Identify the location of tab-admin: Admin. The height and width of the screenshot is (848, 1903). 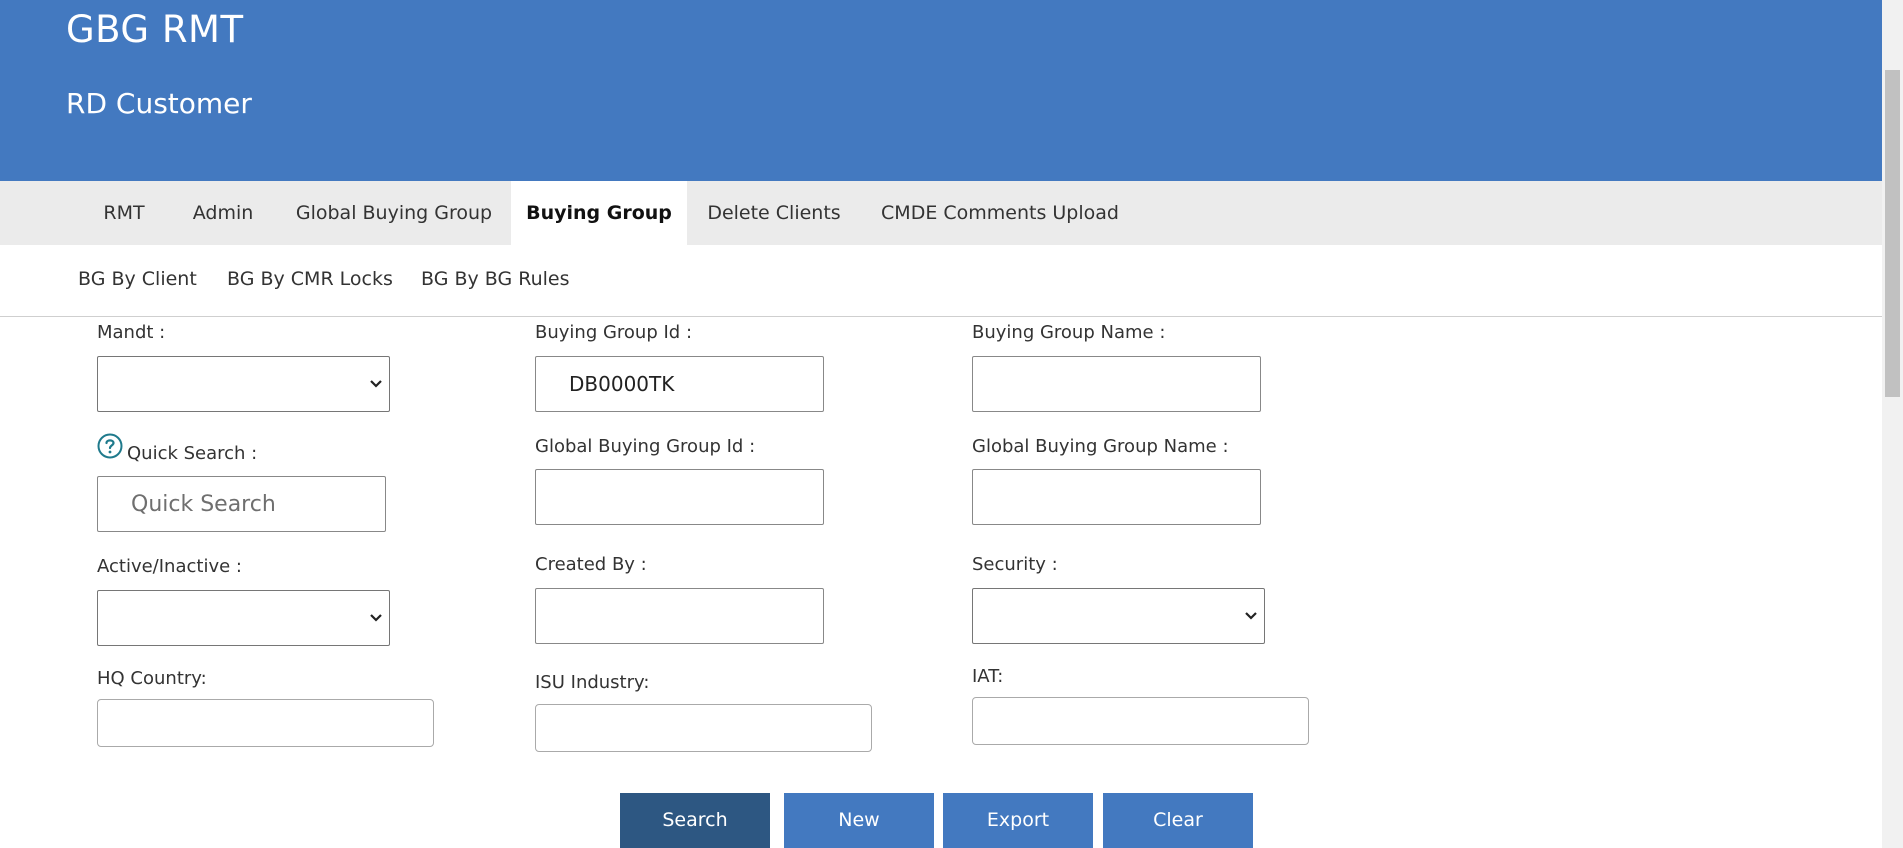
(223, 213).